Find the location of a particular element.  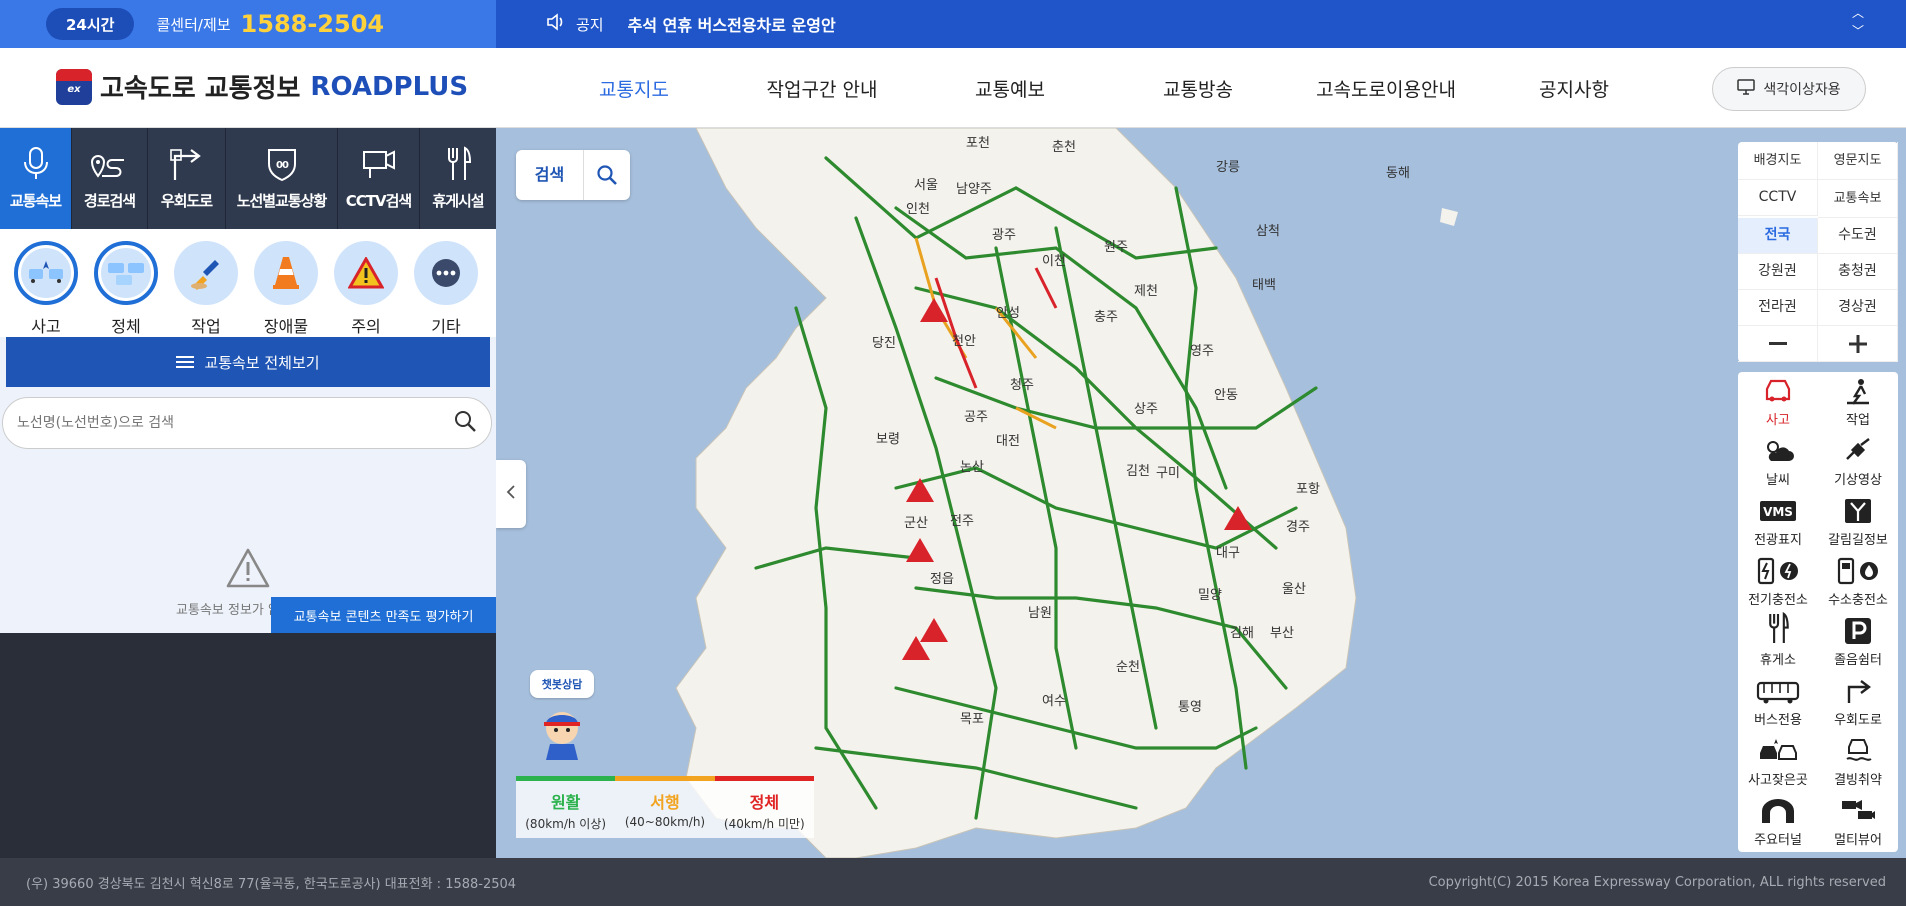

tunnel-icon is located at coordinates (1778, 811).